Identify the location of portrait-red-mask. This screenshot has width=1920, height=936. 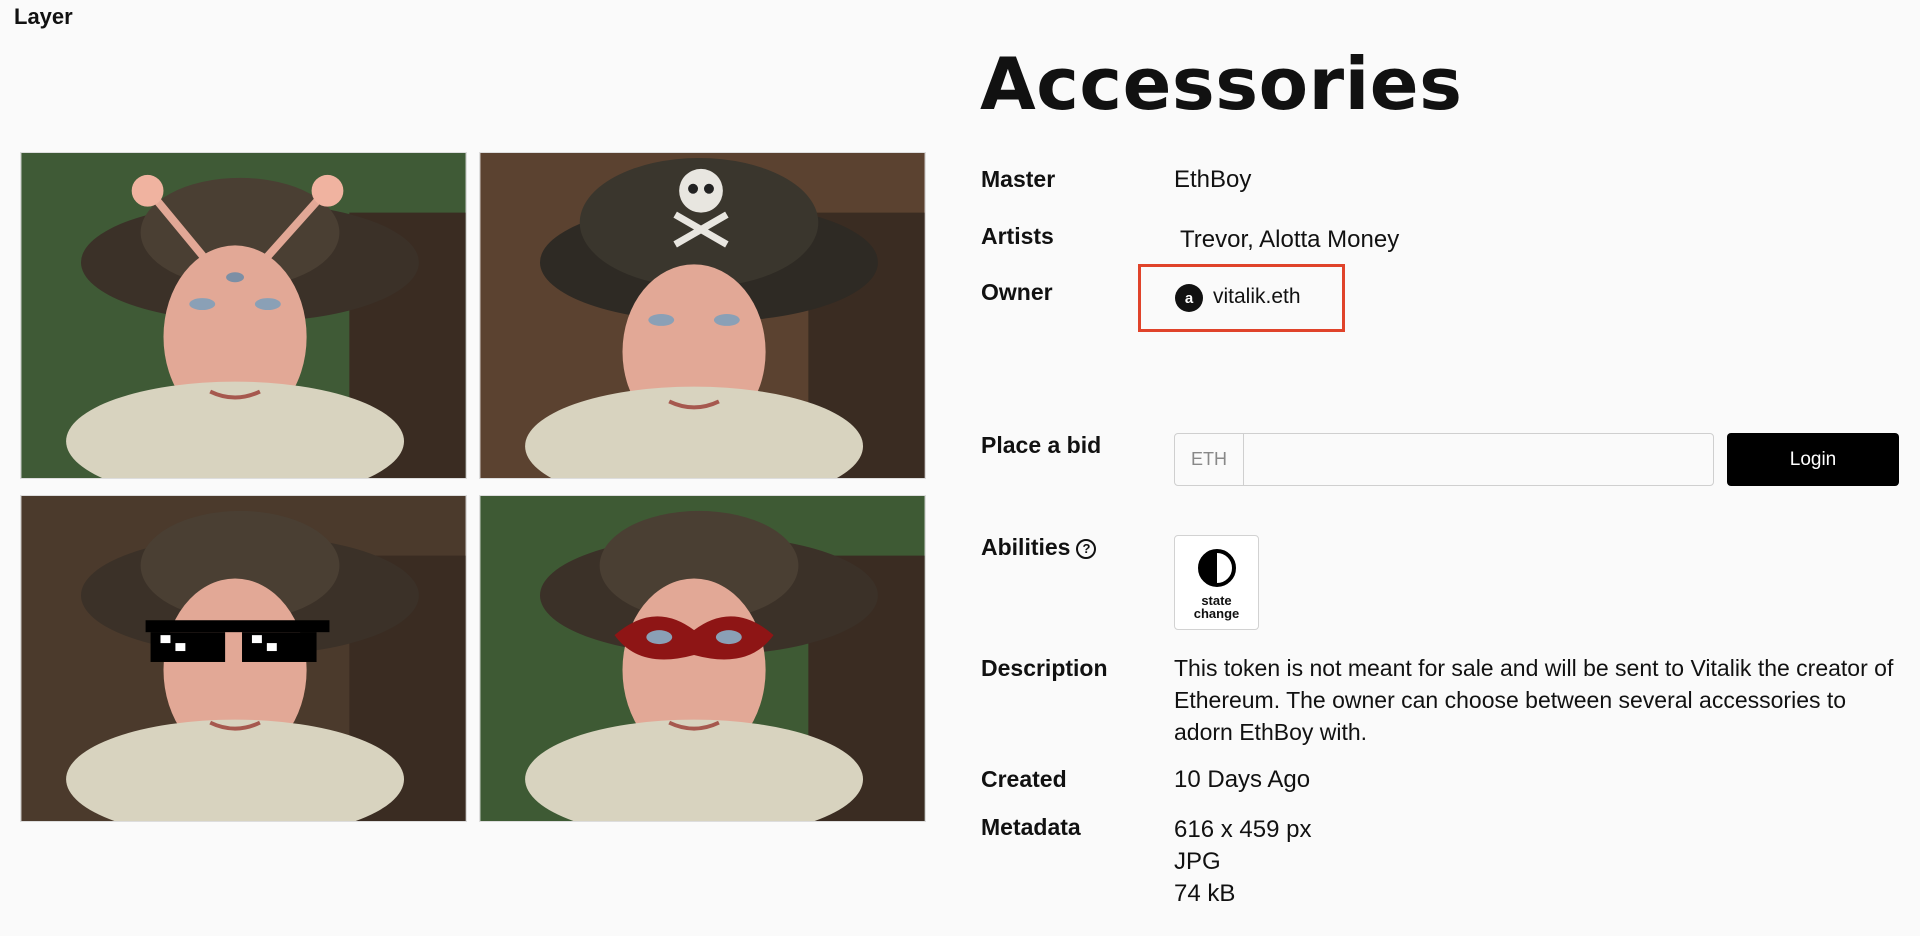
(702, 658).